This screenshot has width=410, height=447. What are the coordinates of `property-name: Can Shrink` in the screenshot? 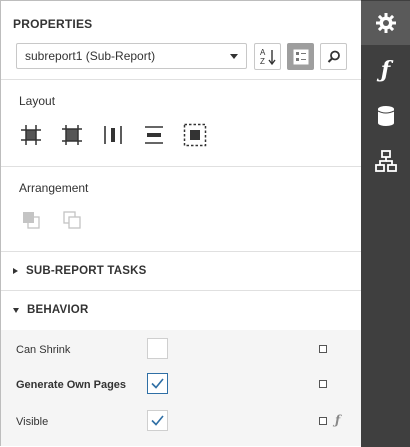 It's located at (43, 350).